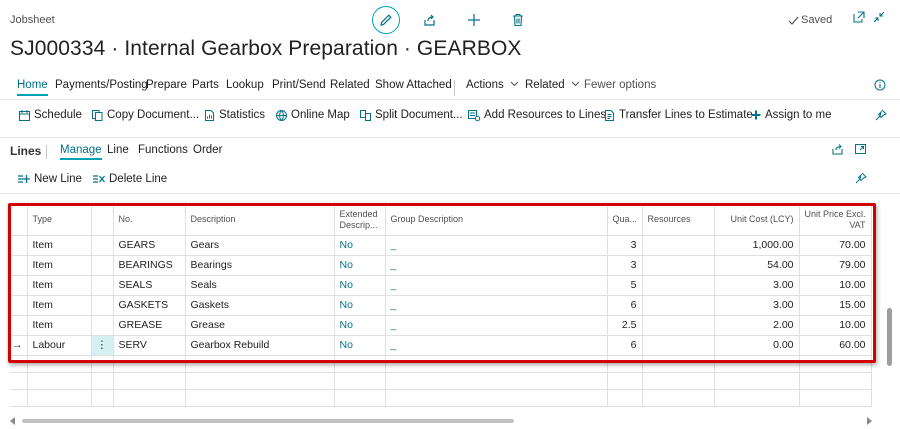 The height and width of the screenshot is (429, 900). Describe the element at coordinates (620, 85) in the screenshot. I see `menu-fewer-options: Fewer options` at that location.